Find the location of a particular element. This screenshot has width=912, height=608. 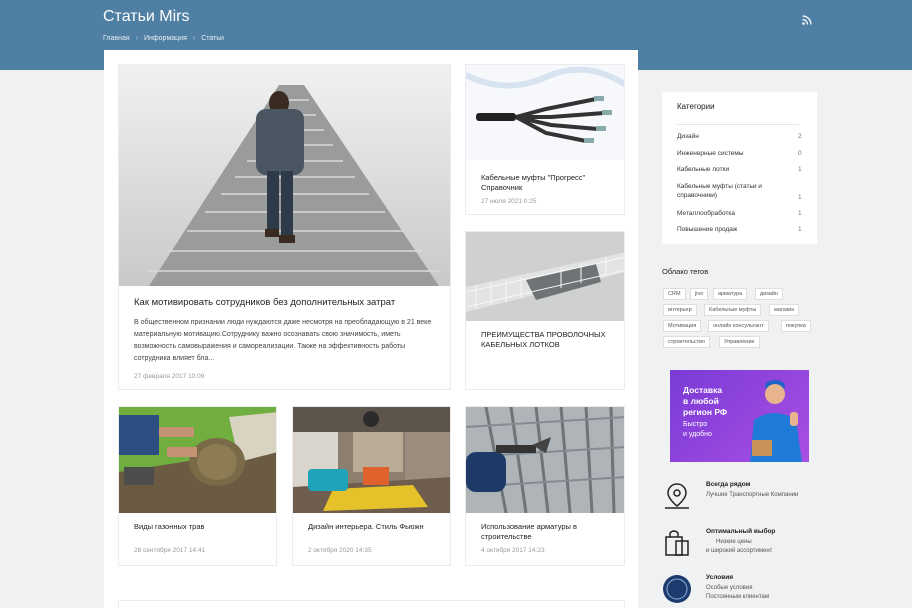

article-image-interior is located at coordinates (371, 460).